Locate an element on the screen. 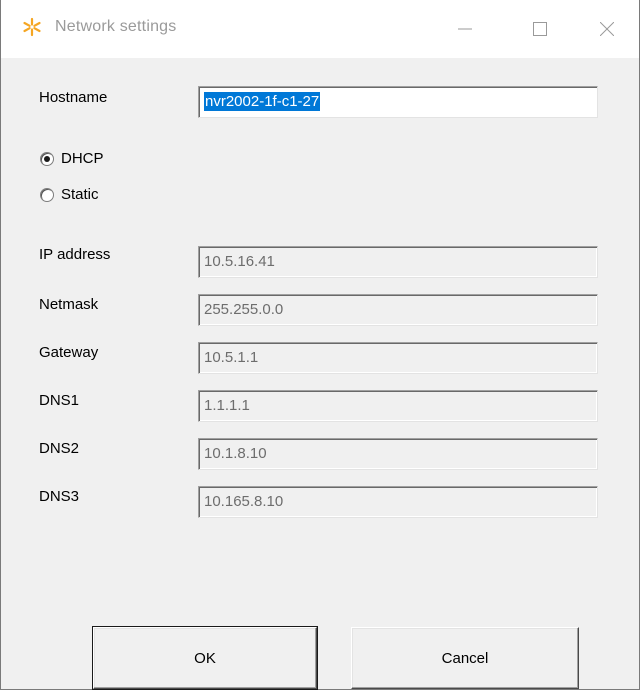 This screenshot has width=640, height=690. maximize-icon is located at coordinates (540, 28).